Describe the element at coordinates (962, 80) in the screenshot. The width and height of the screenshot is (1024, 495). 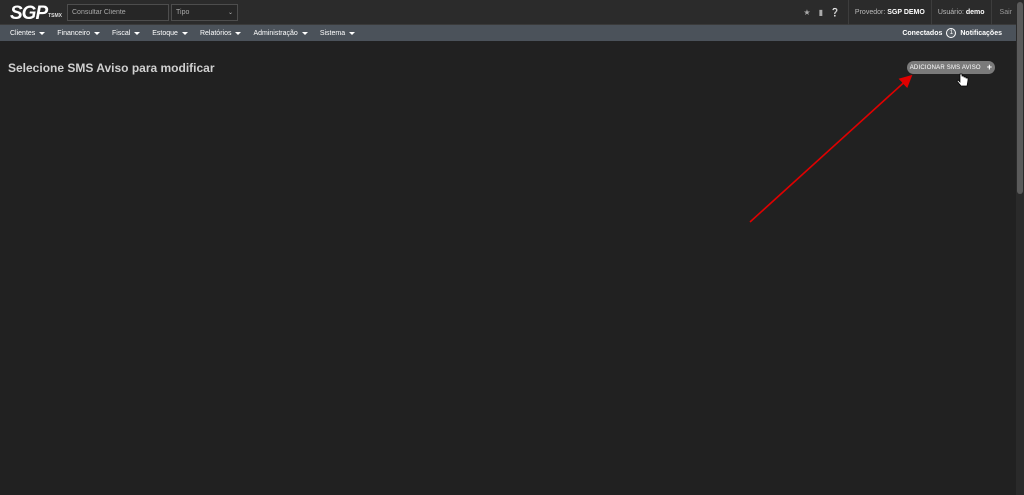
I see `hand-cursor-icon` at that location.